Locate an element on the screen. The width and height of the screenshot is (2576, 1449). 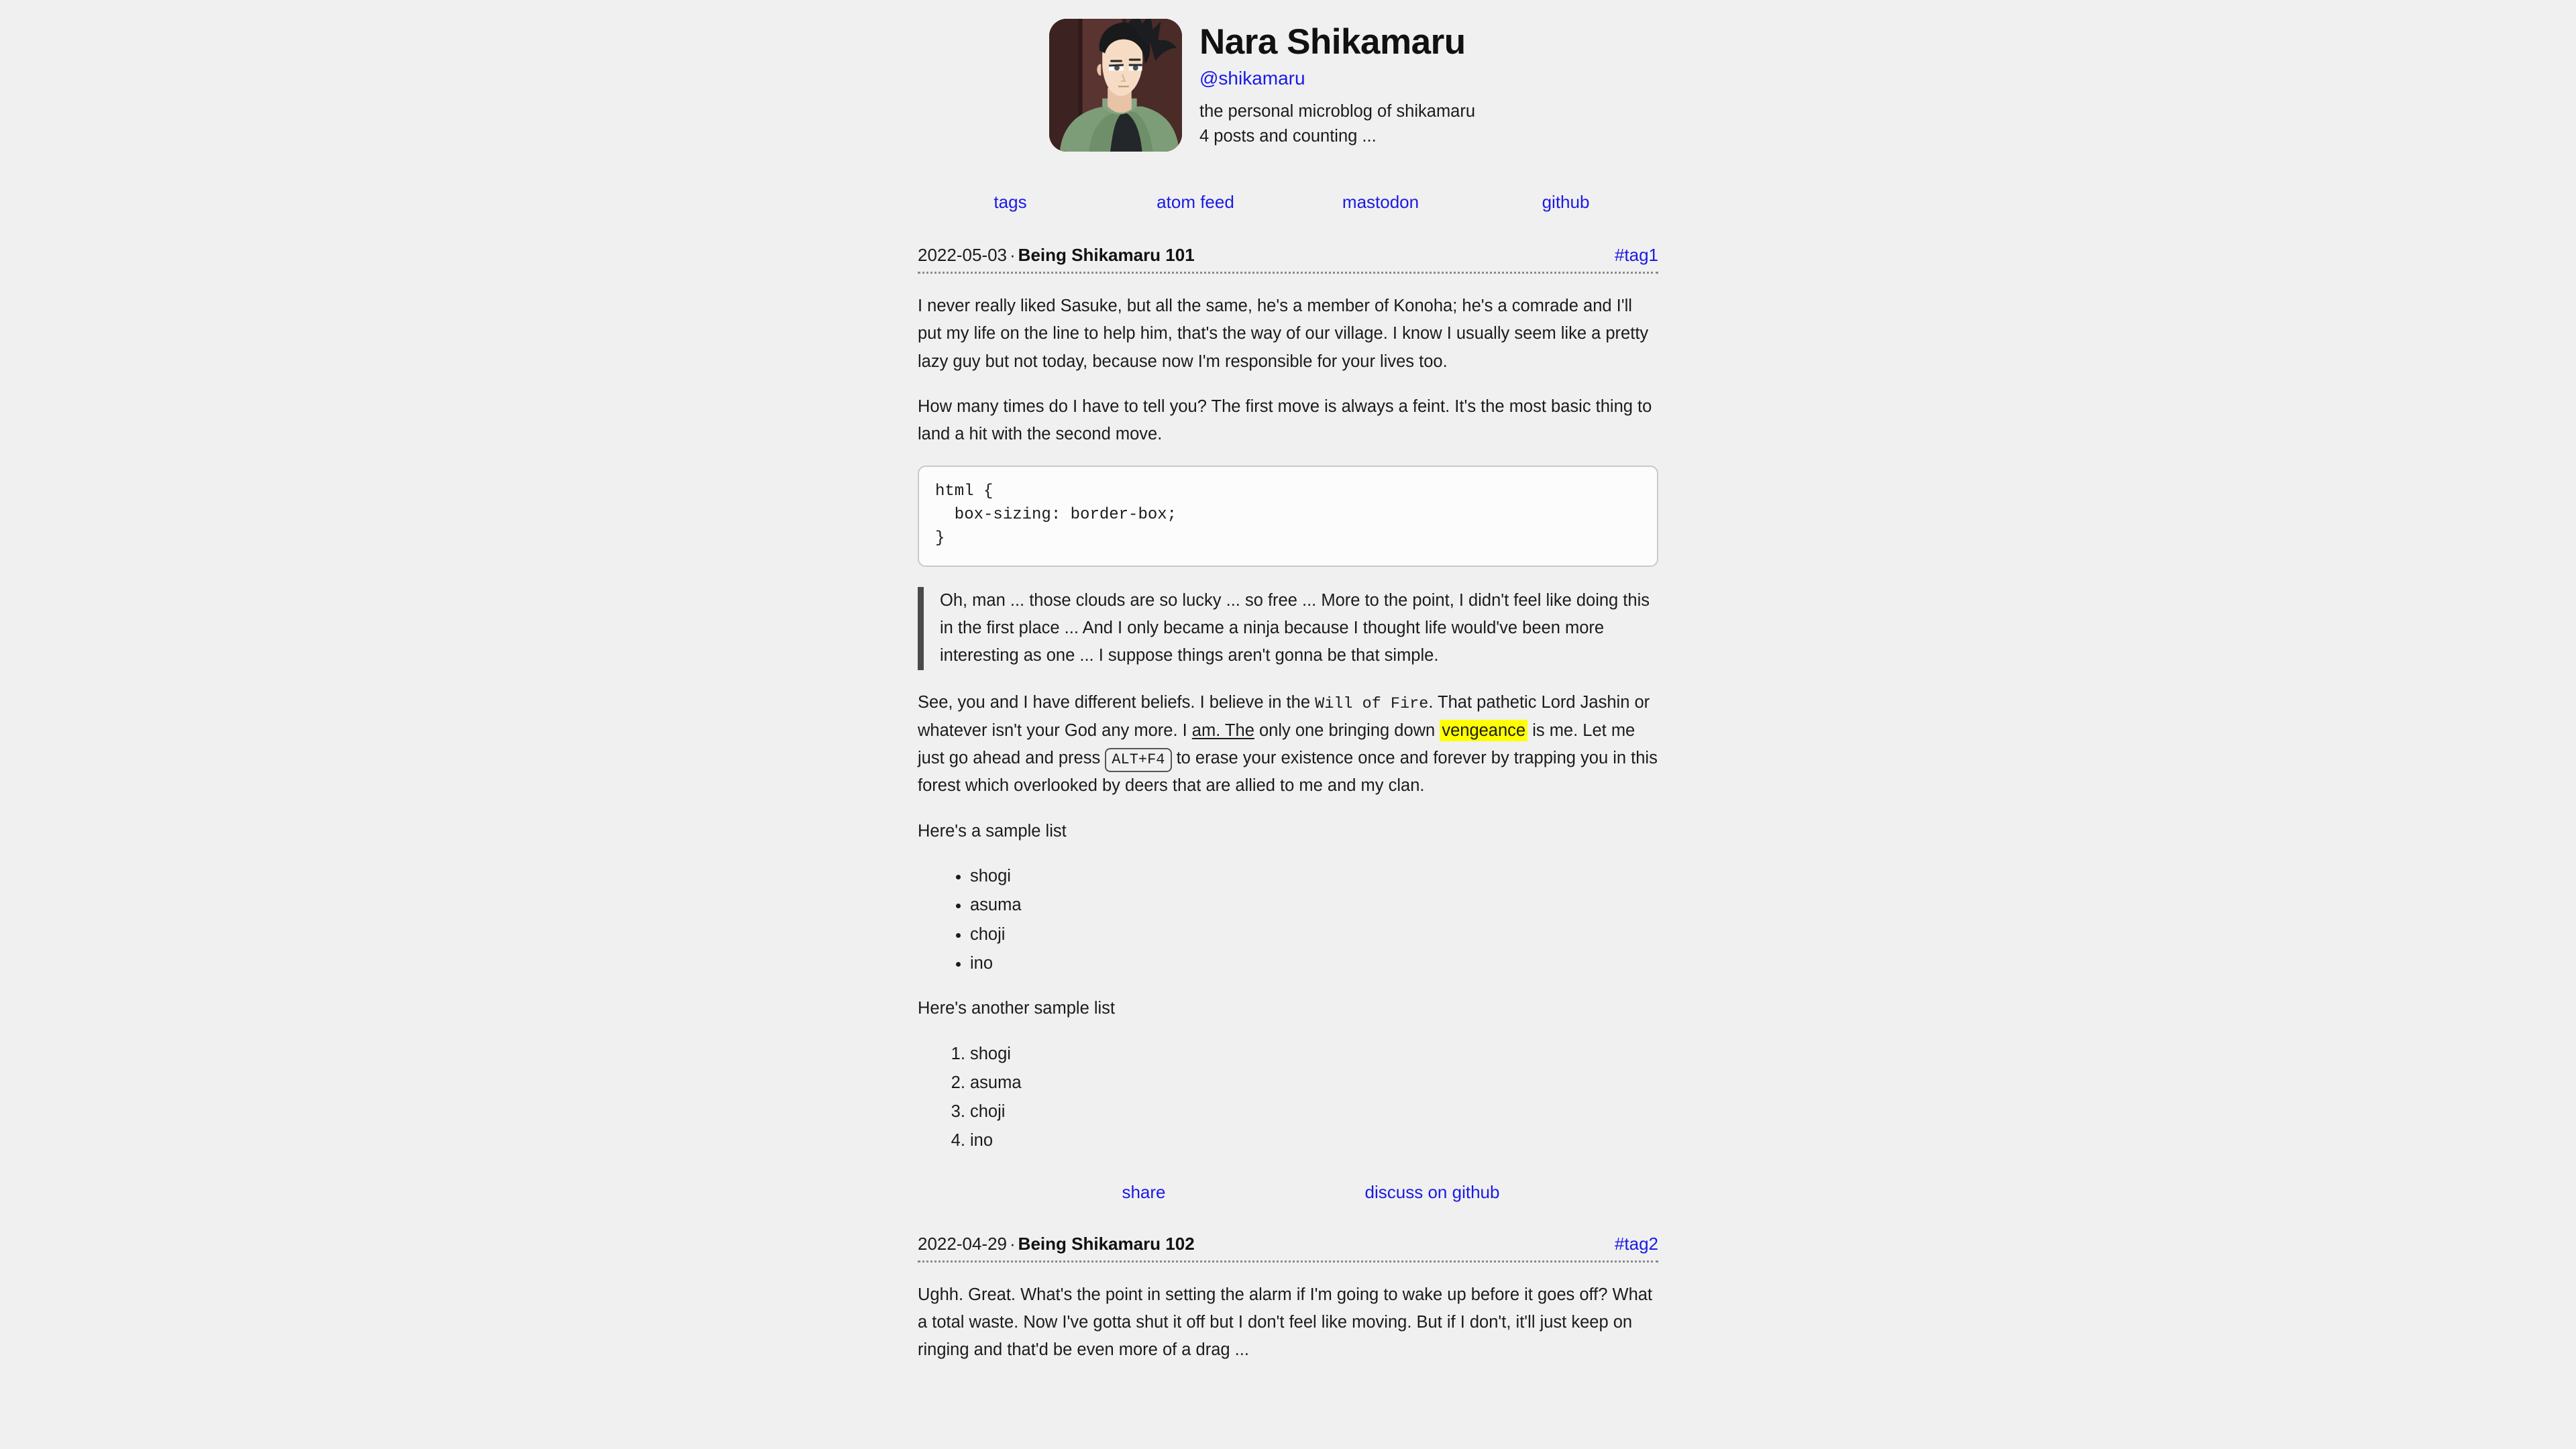
post-date: 2022-05-03 is located at coordinates (962, 255).